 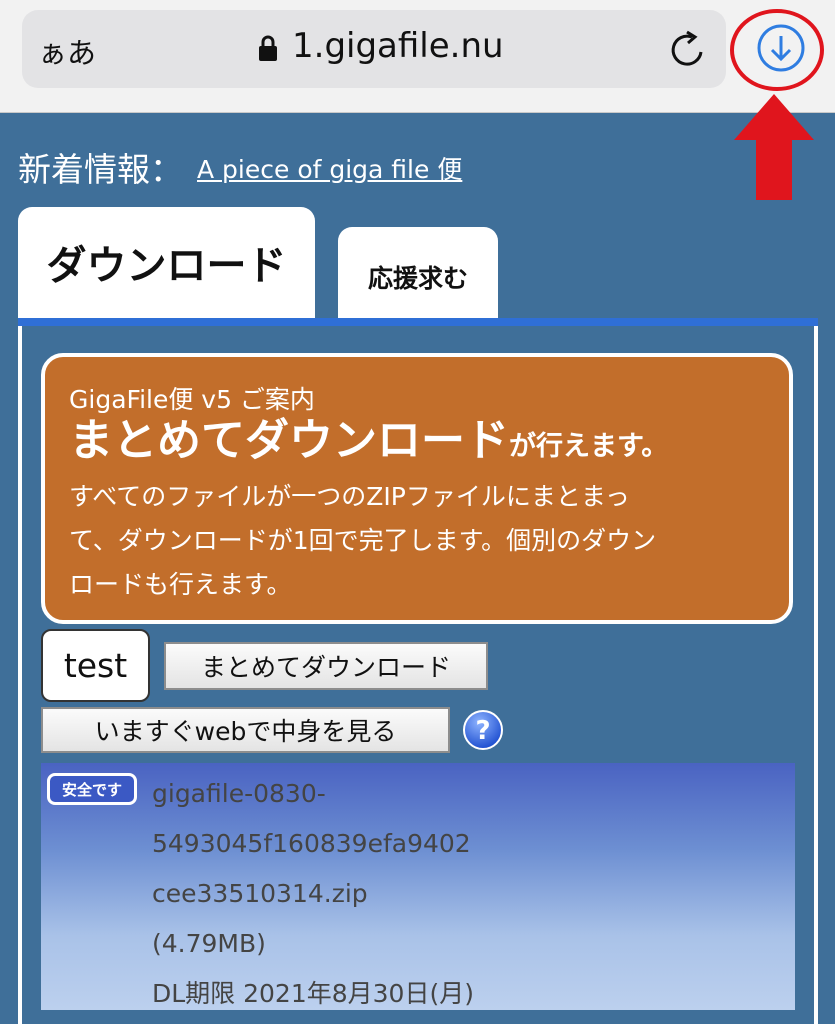 What do you see at coordinates (192, 399) in the screenshot?
I see `info-subtitle: GigaFile便 v5 ご案内` at bounding box center [192, 399].